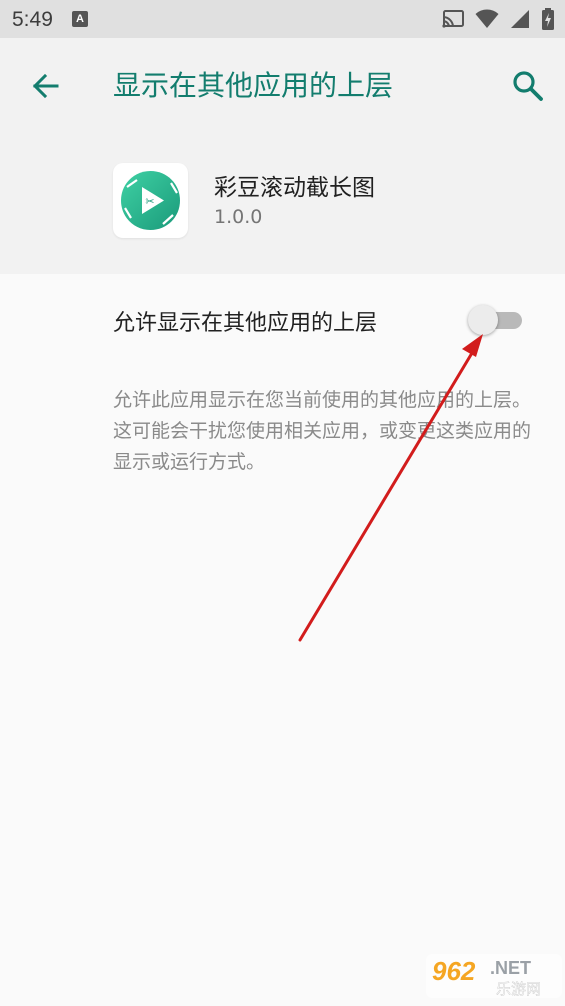  I want to click on arrow-back-icon, so click(45, 86).